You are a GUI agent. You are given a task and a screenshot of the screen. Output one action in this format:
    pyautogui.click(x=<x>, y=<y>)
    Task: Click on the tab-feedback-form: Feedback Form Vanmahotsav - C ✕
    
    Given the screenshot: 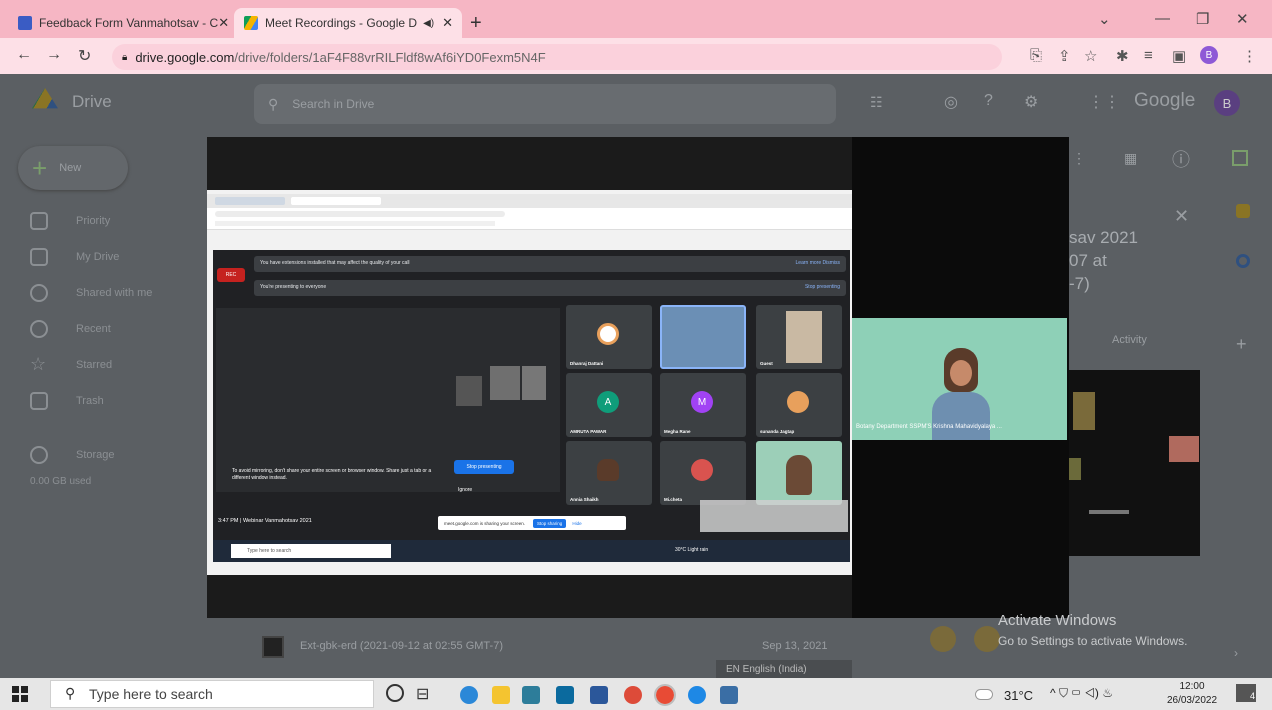 What is the action you would take?
    pyautogui.click(x=119, y=23)
    